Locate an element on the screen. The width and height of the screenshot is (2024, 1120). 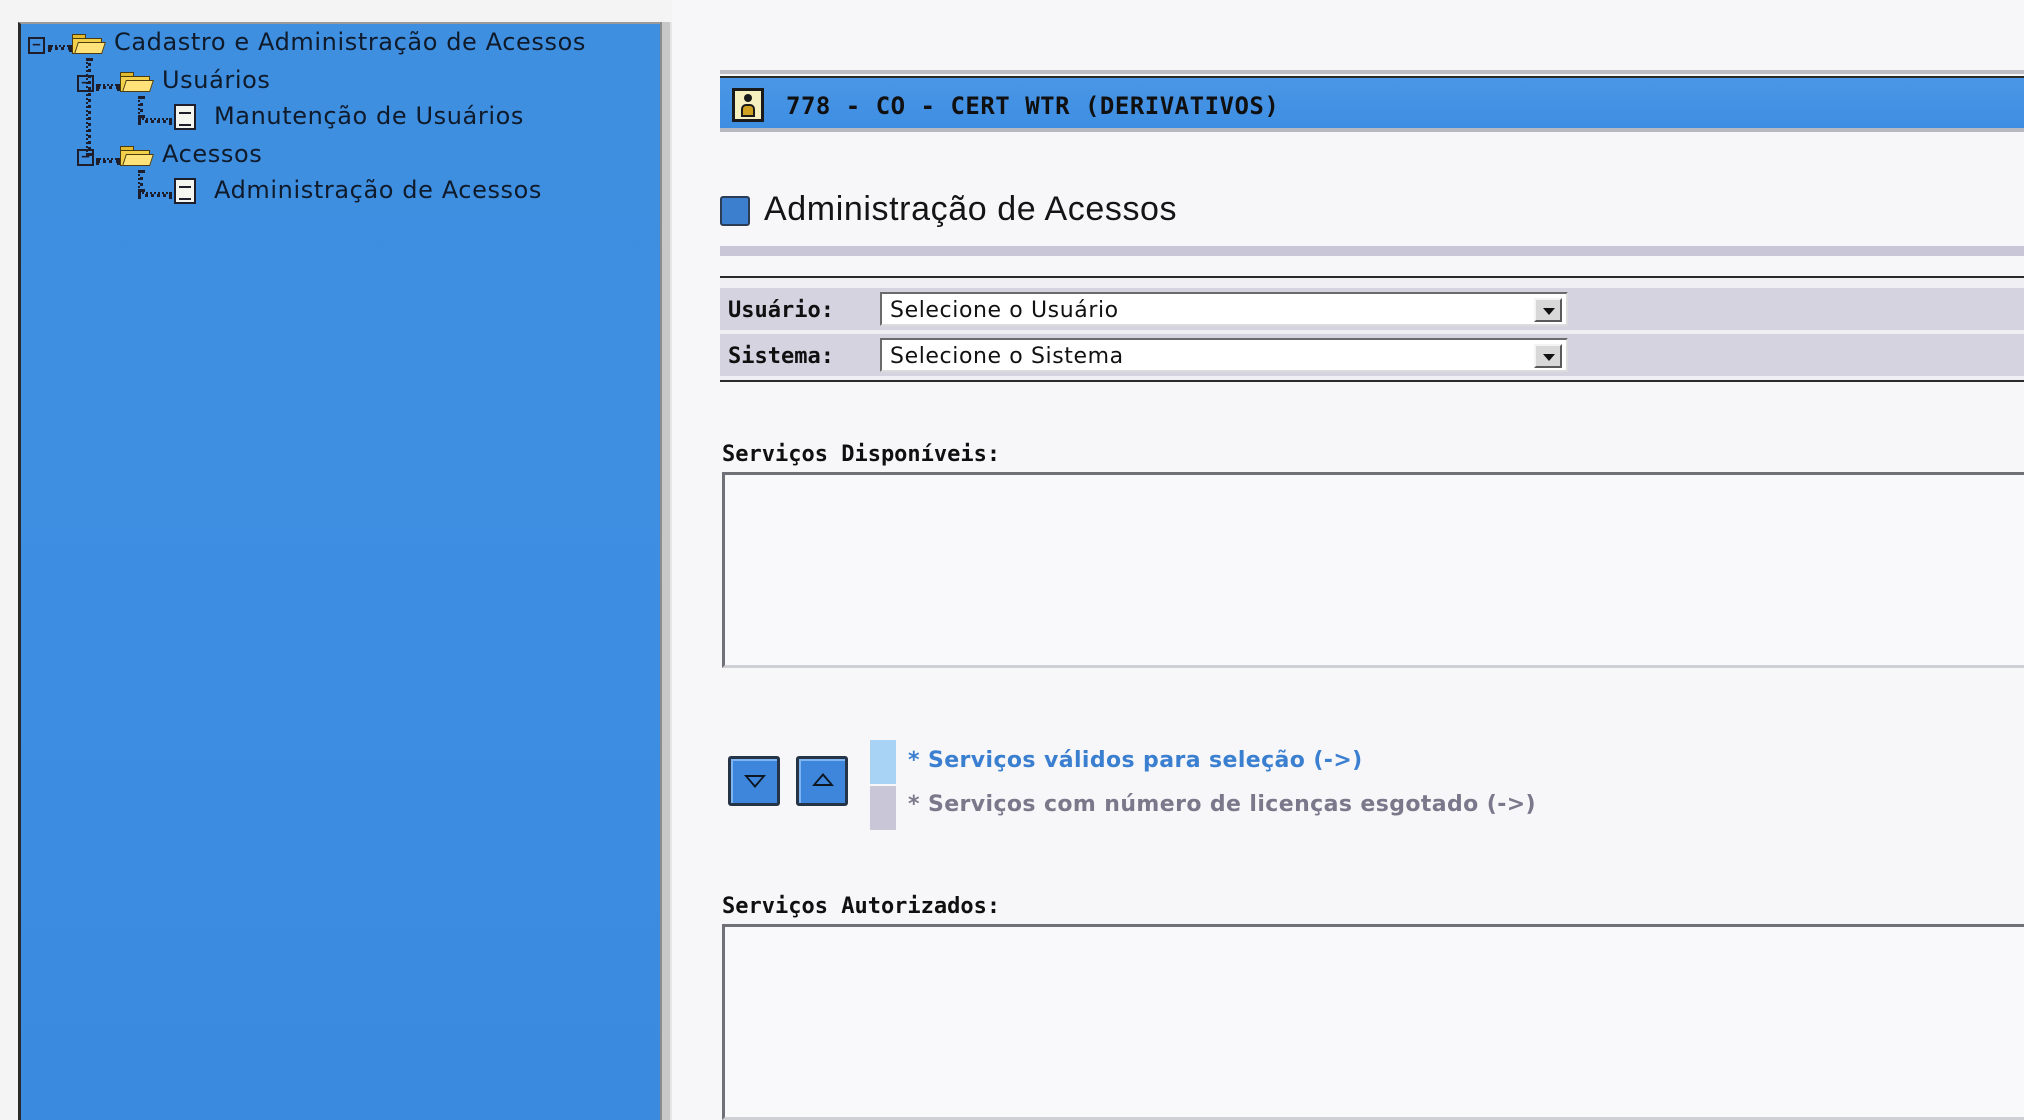
usuario-label: Usuário: is located at coordinates (781, 310).